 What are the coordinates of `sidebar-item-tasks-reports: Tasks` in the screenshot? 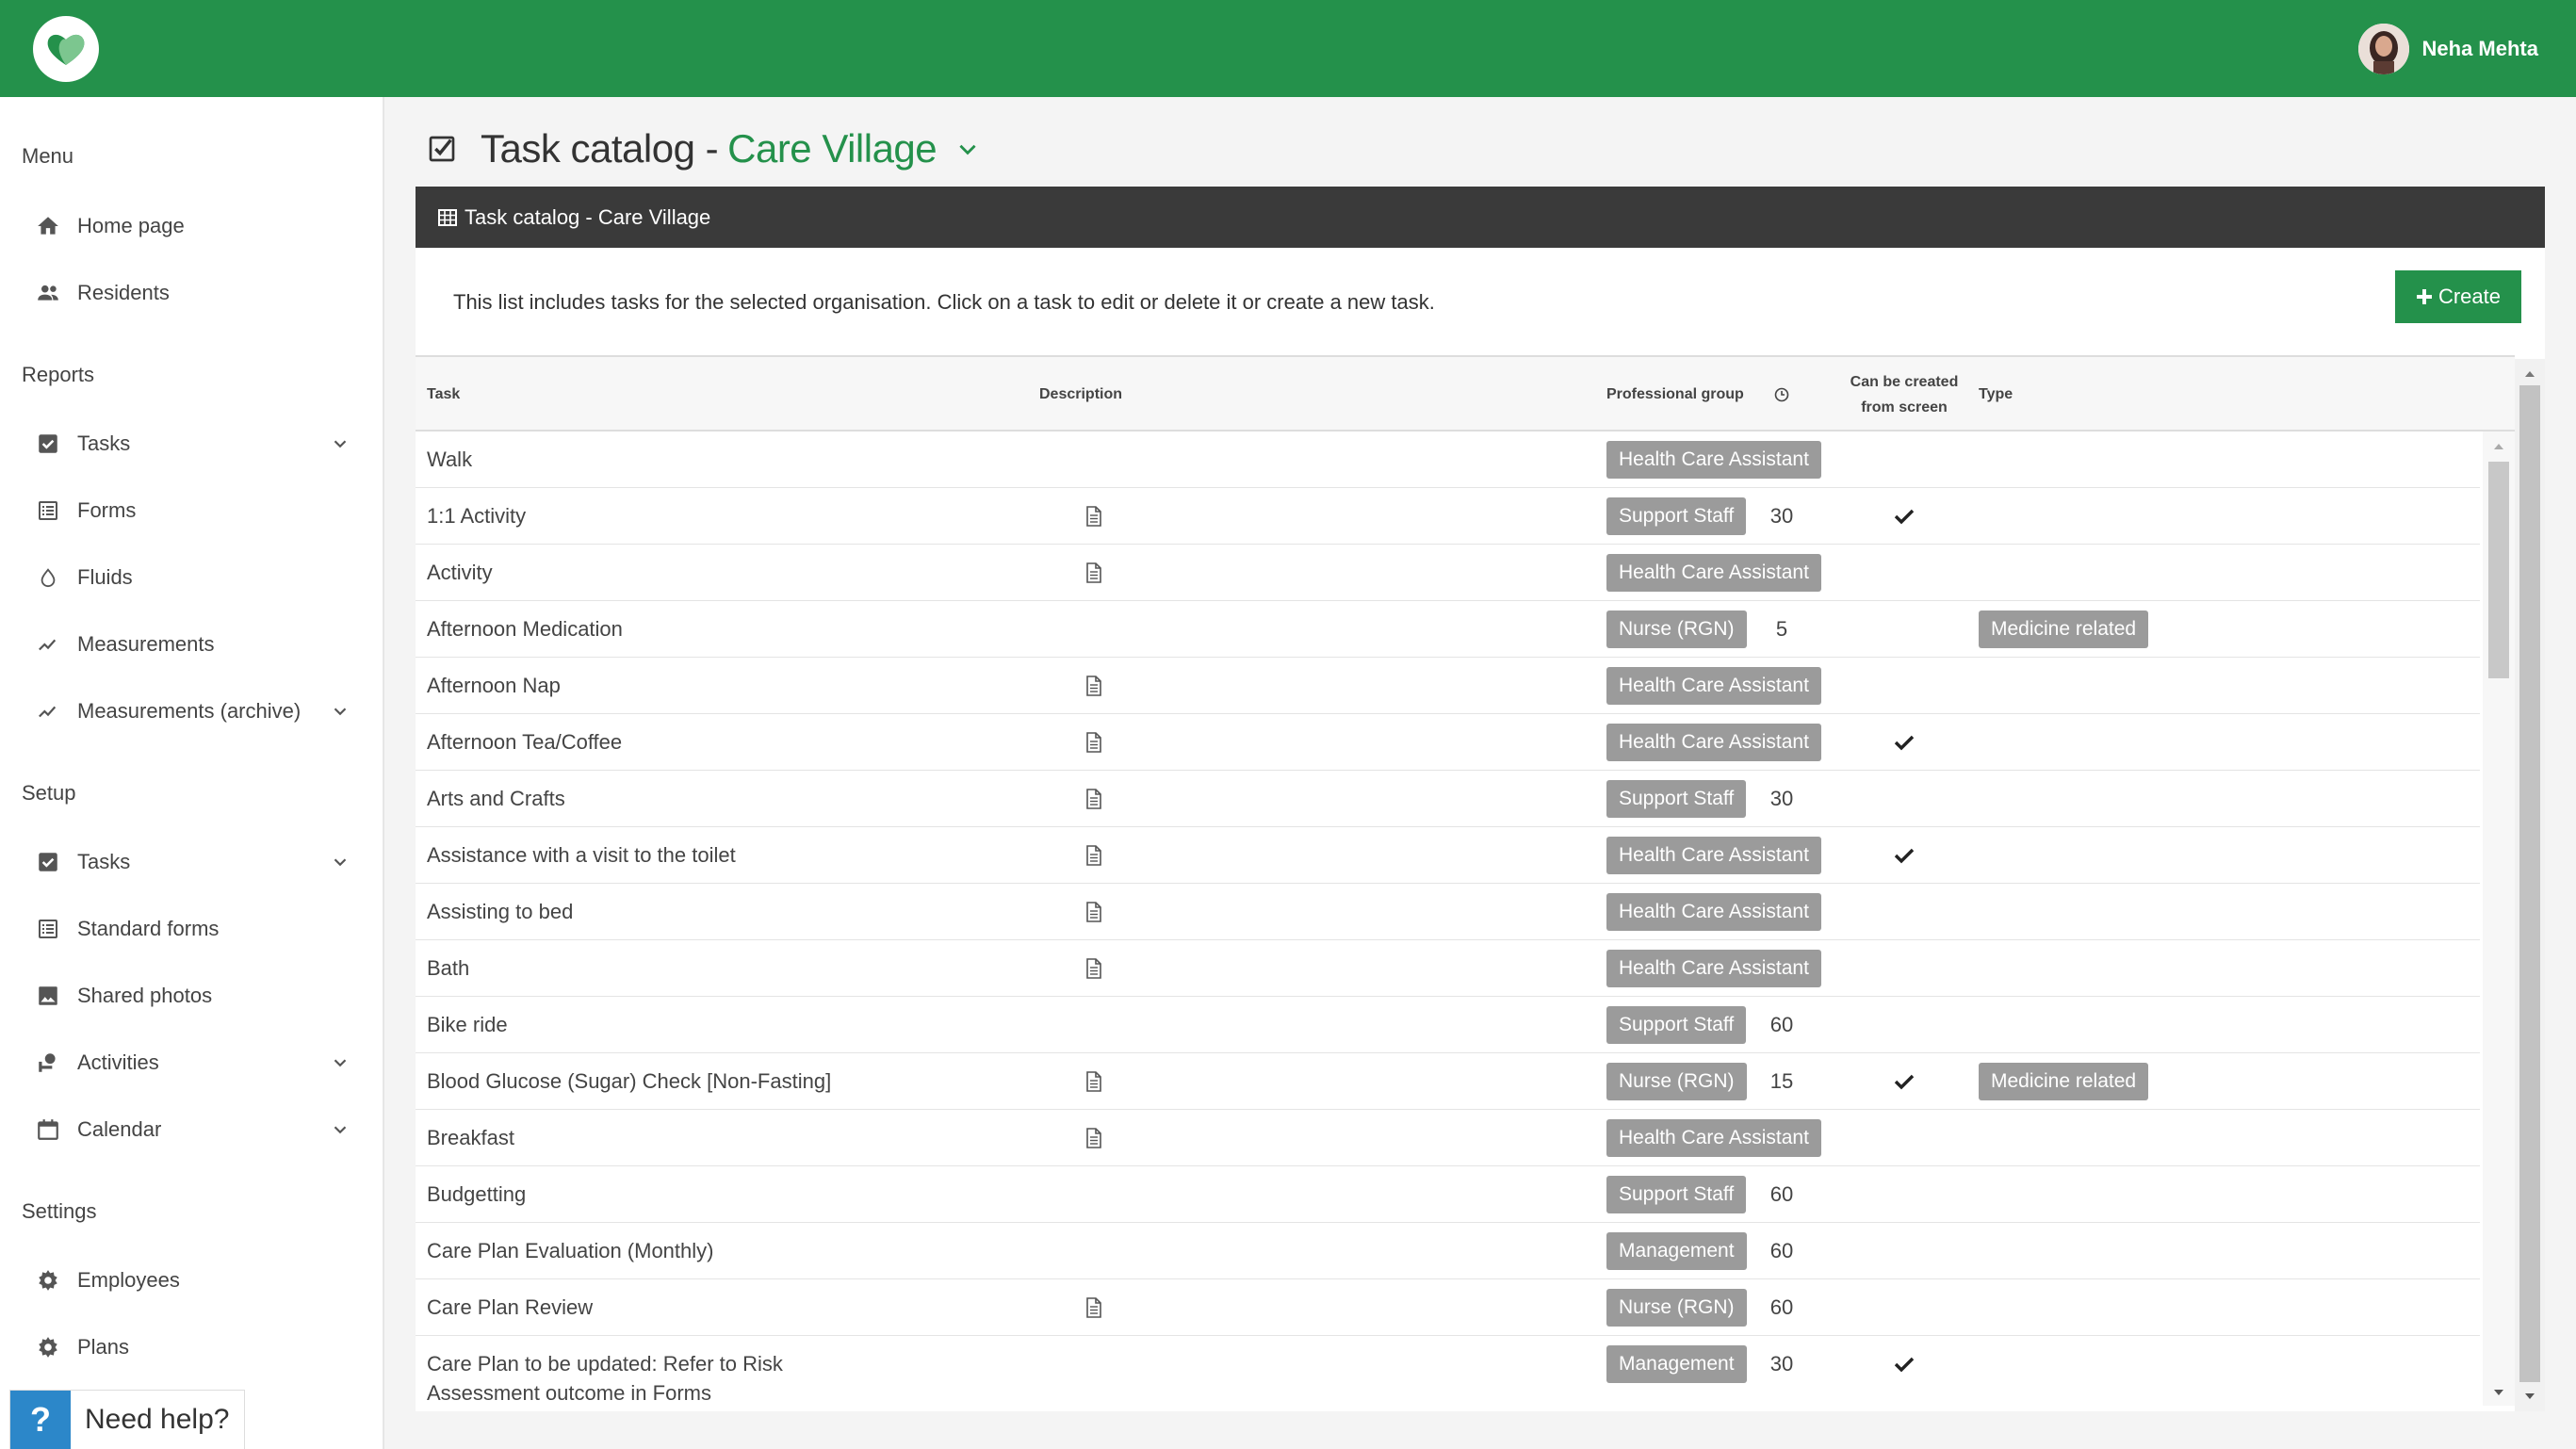 It's located at (194, 443).